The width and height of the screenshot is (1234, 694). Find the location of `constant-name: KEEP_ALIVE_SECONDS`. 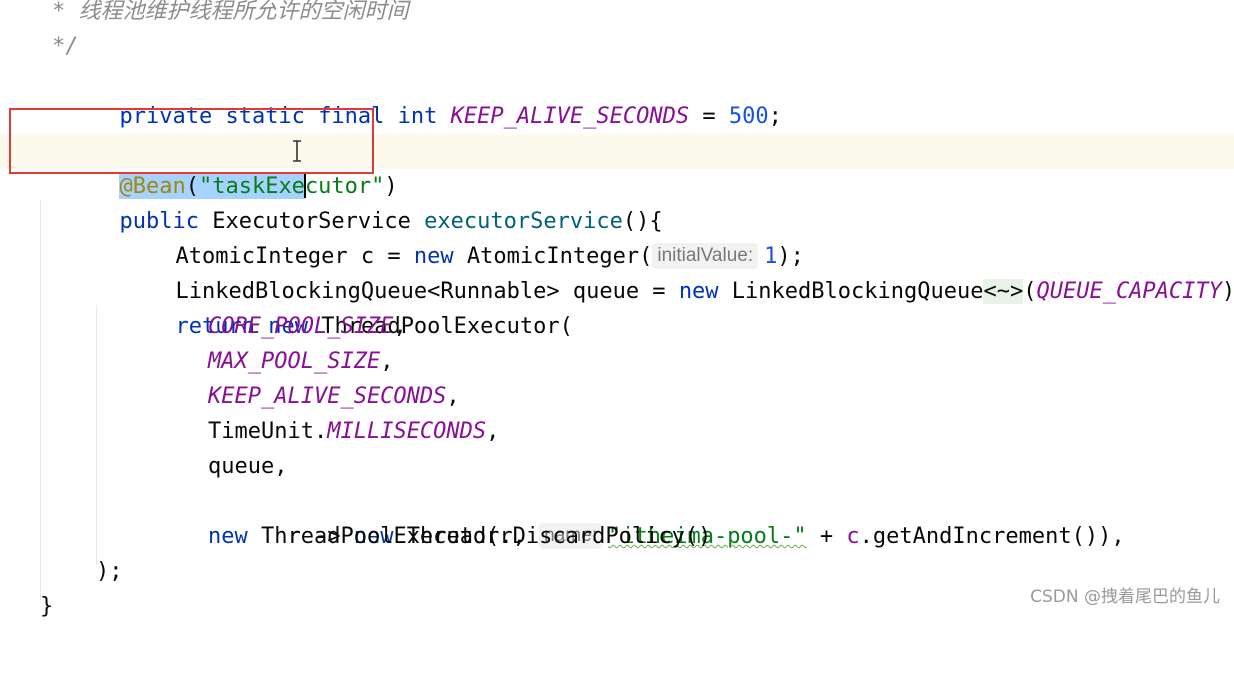

constant-name: KEEP_ALIVE_SECONDS is located at coordinates (327, 396).